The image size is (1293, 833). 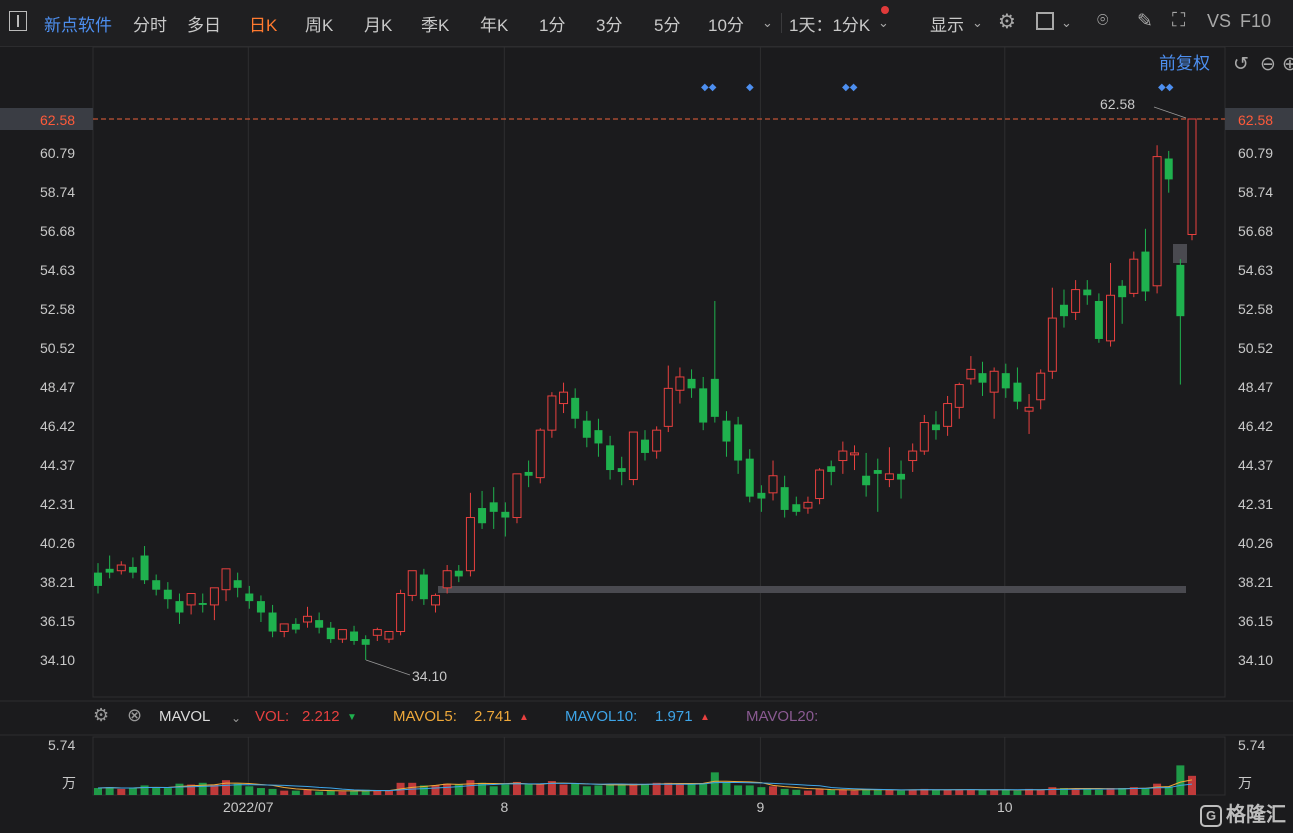 What do you see at coordinates (134, 715) in the screenshot?
I see `close-icon: ⊗` at bounding box center [134, 715].